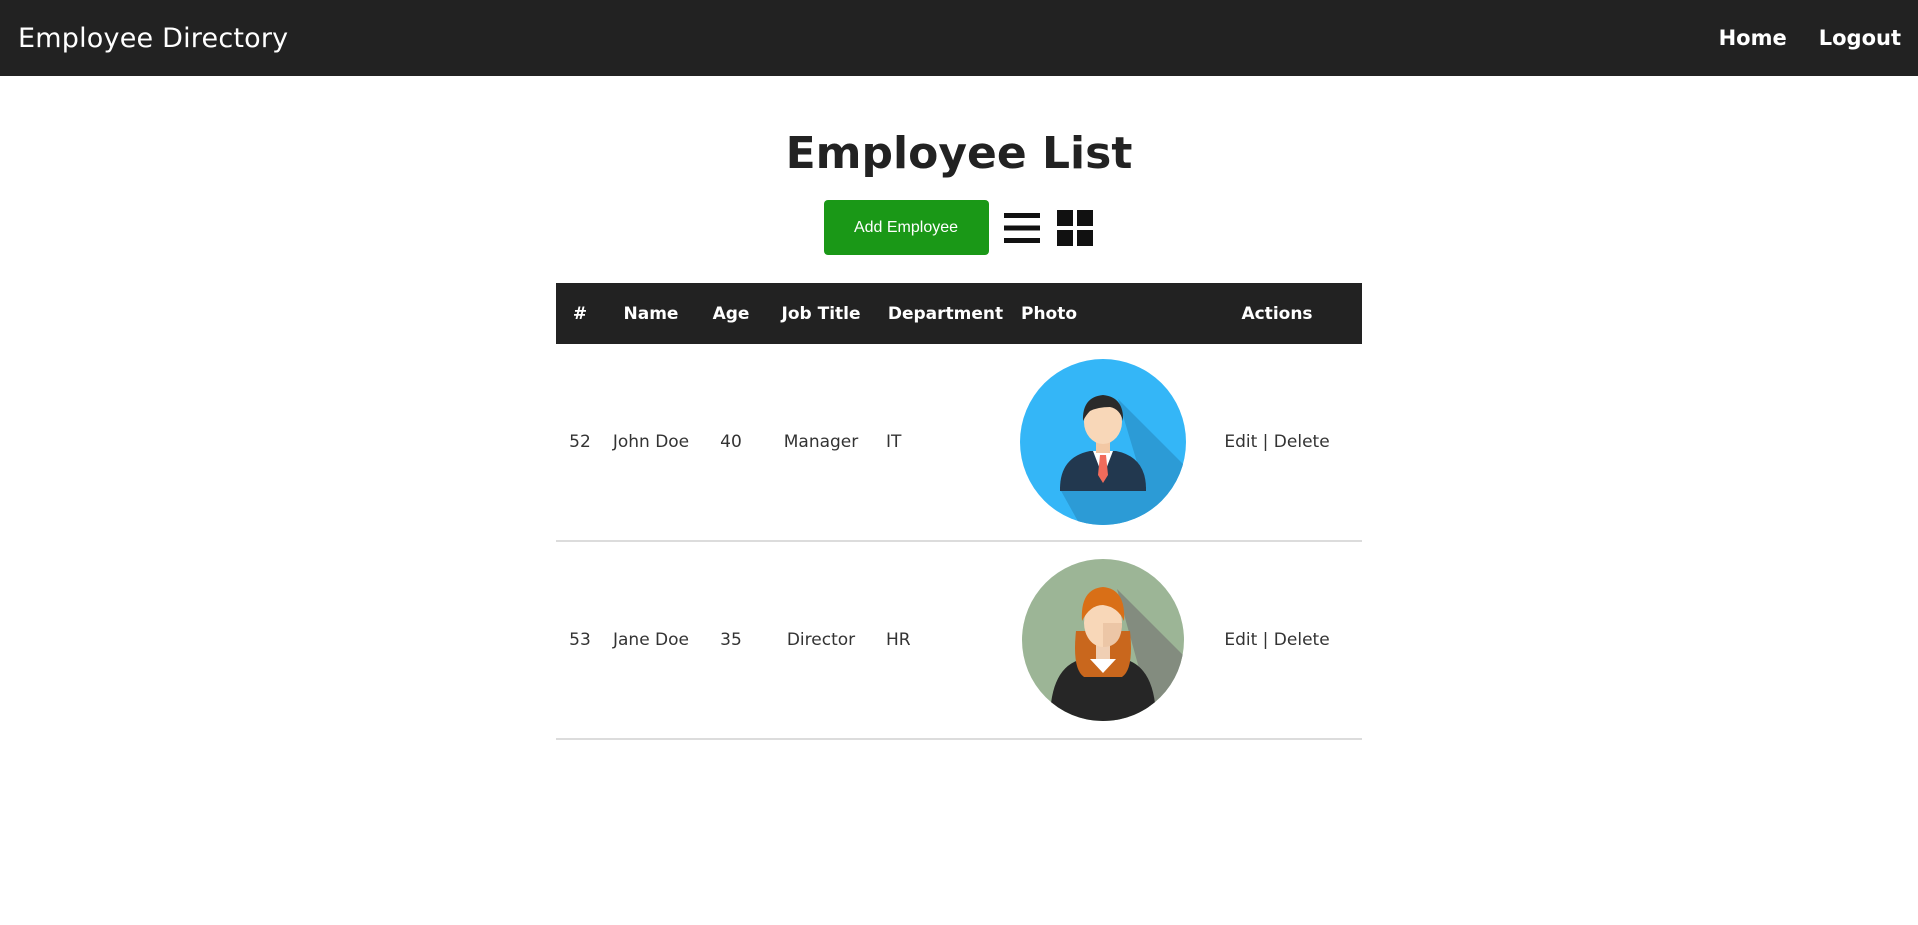  What do you see at coordinates (651, 442) in the screenshot?
I see `cell-name: John Doe` at bounding box center [651, 442].